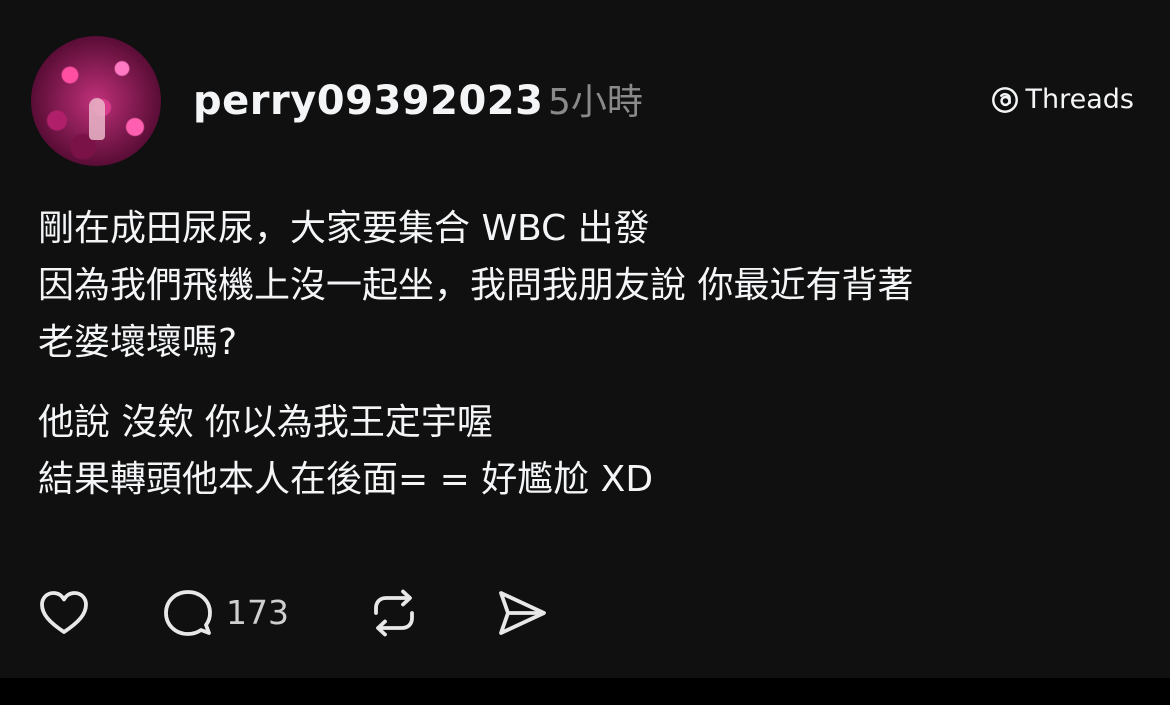  I want to click on send-icon, so click(522, 613).